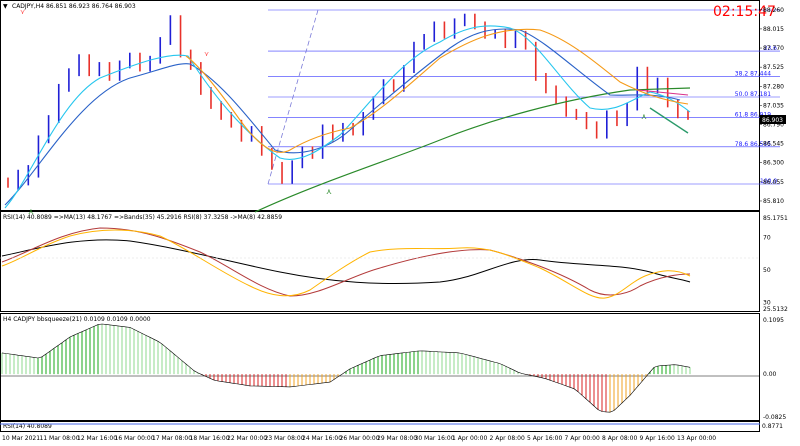 The image size is (800, 446). I want to click on price-axis-label: 86.055, so click(773, 182).